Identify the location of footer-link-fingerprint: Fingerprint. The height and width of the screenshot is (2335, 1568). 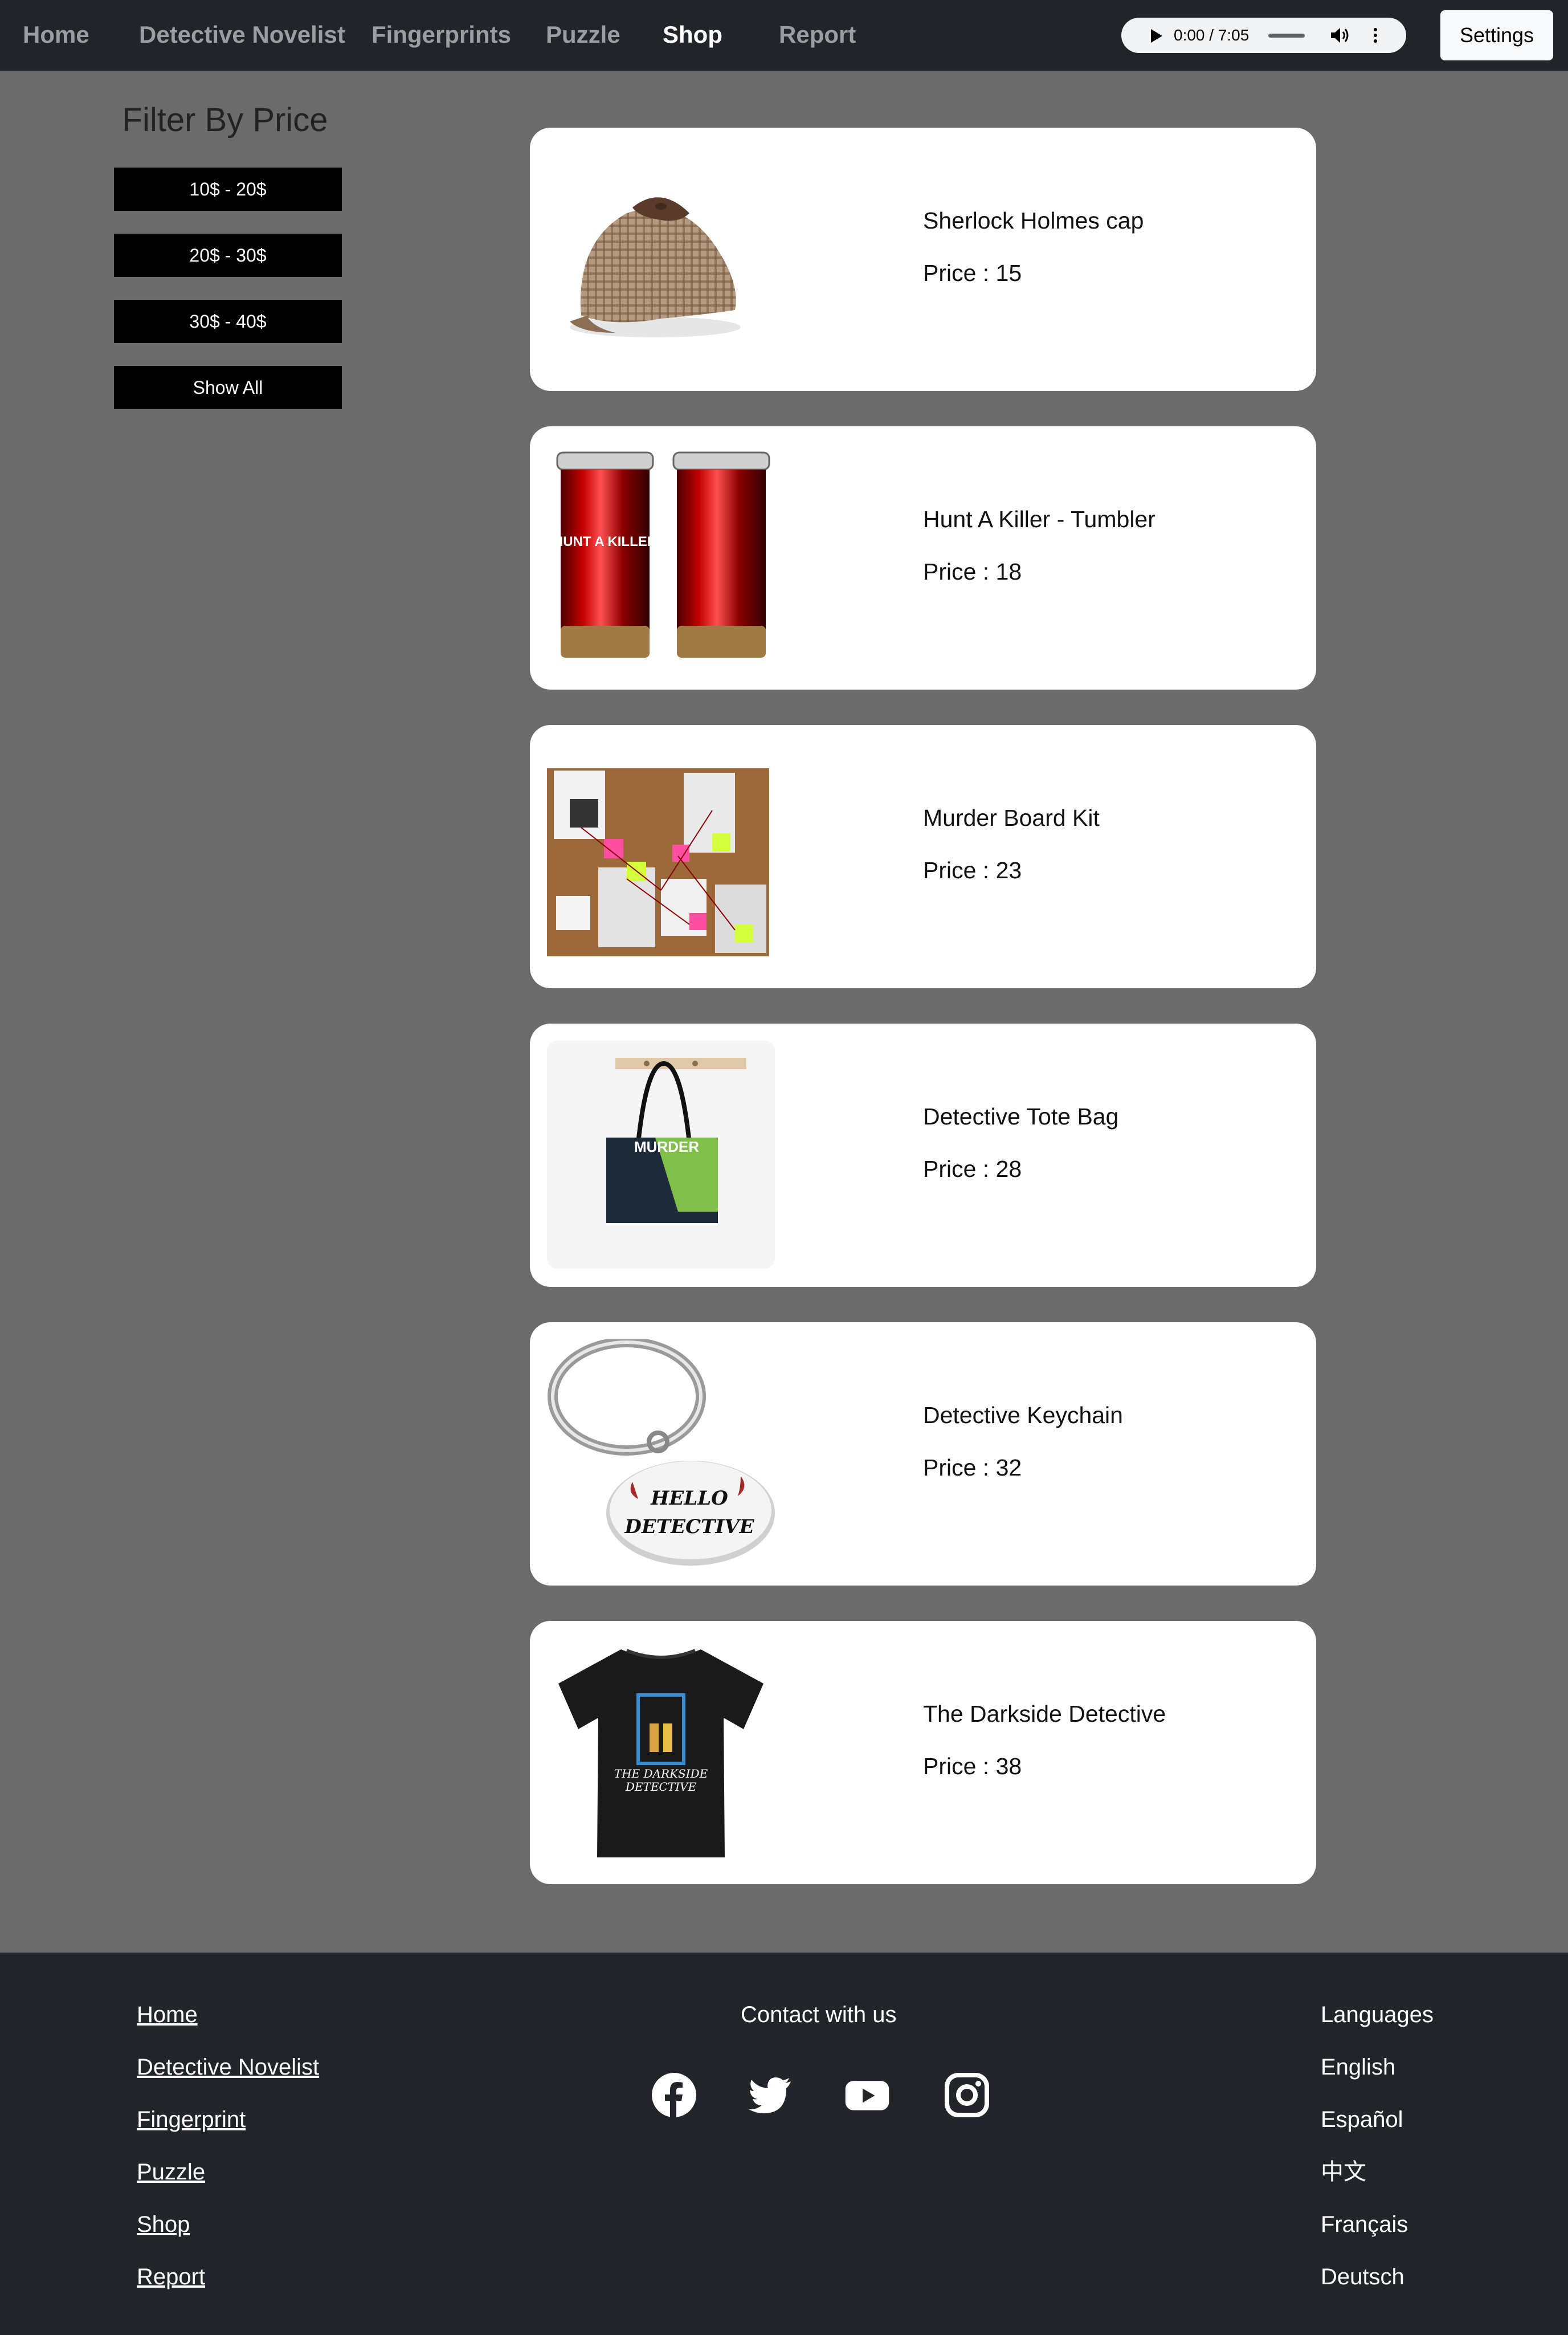
(191, 2119).